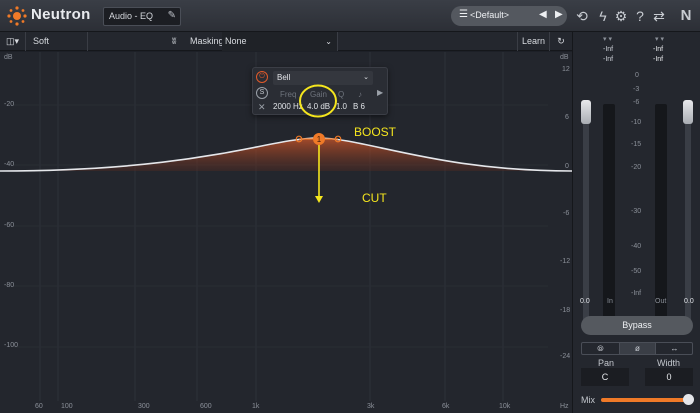 The image size is (700, 413). What do you see at coordinates (566, 69) in the screenshot?
I see `right-axis-label: 12` at bounding box center [566, 69].